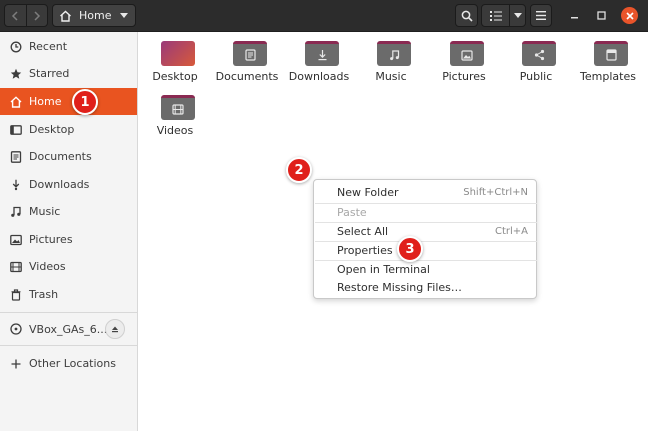 Image resolution: width=648 pixels, height=431 pixels. What do you see at coordinates (410, 249) in the screenshot?
I see `step-badge: 3` at bounding box center [410, 249].